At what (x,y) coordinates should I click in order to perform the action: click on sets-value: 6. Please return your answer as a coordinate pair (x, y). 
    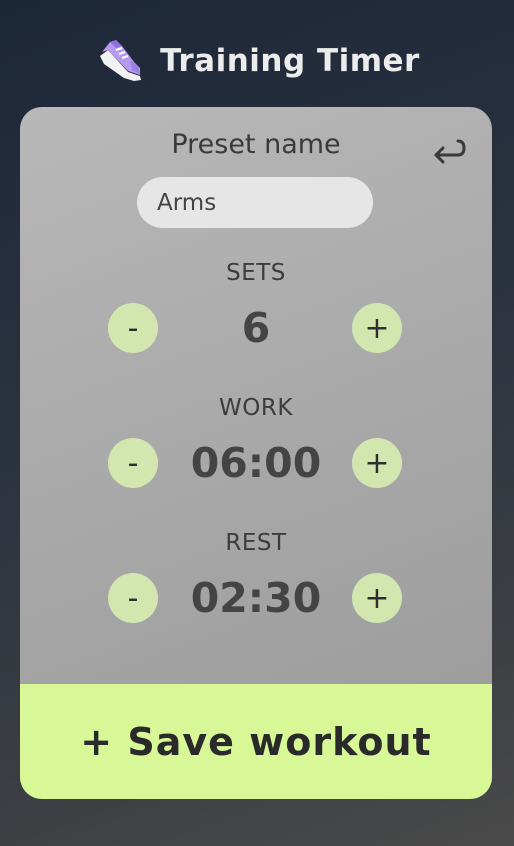
    Looking at the image, I should click on (256, 328).